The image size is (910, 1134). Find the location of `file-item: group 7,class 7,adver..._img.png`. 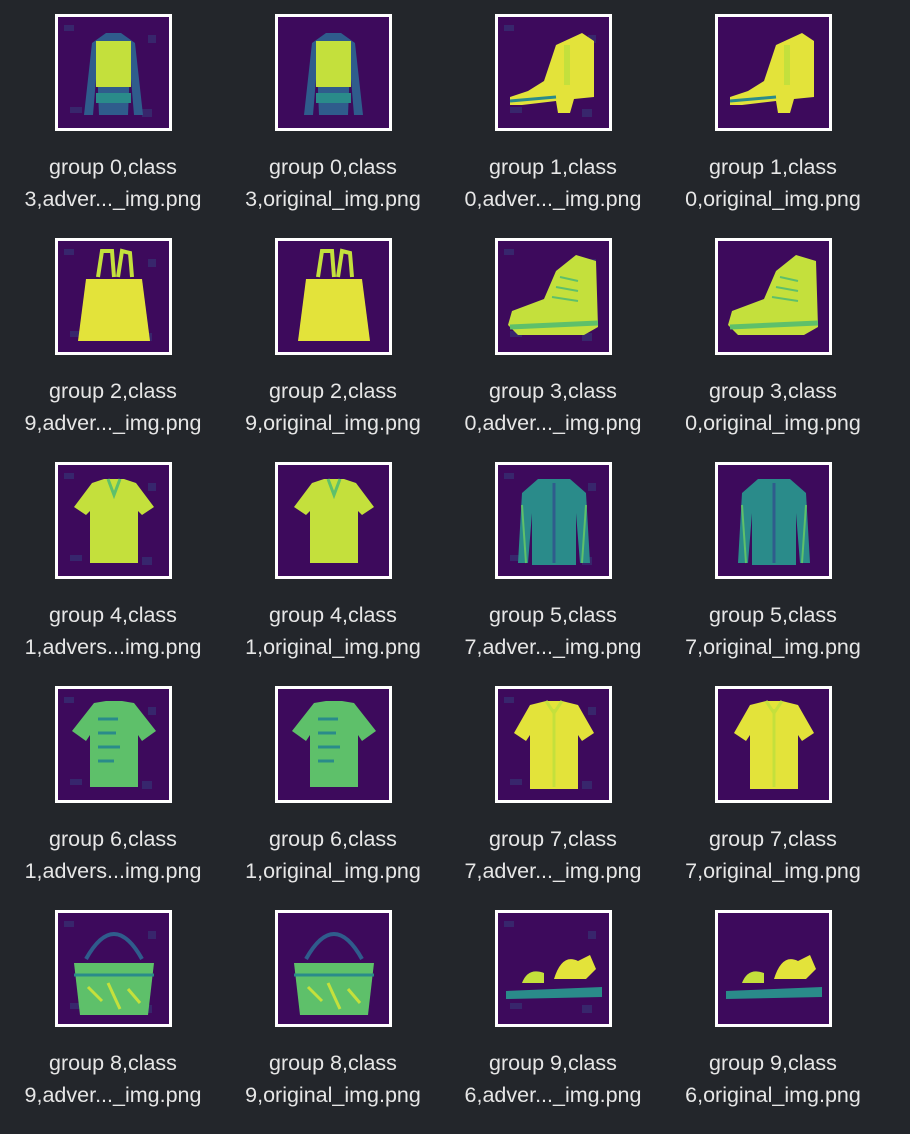

file-item: group 7,class 7,adver..._img.png is located at coordinates (553, 798).